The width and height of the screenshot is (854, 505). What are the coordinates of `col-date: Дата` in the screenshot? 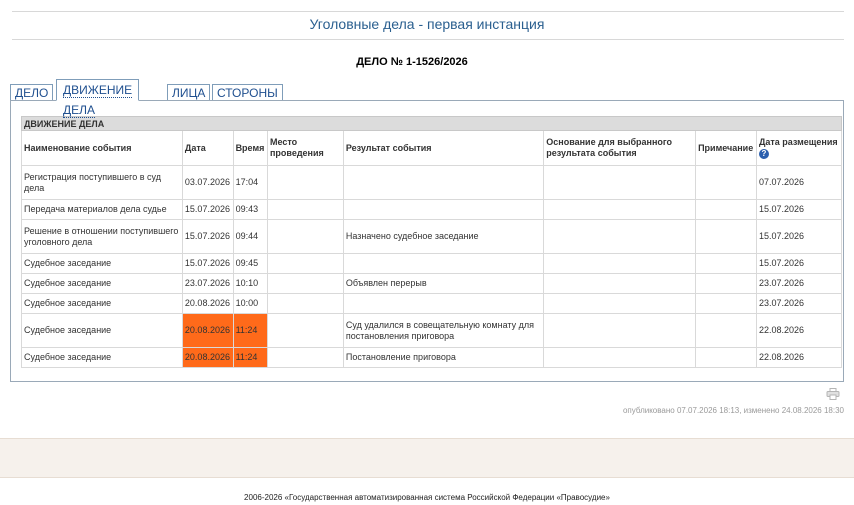 It's located at (207, 148).